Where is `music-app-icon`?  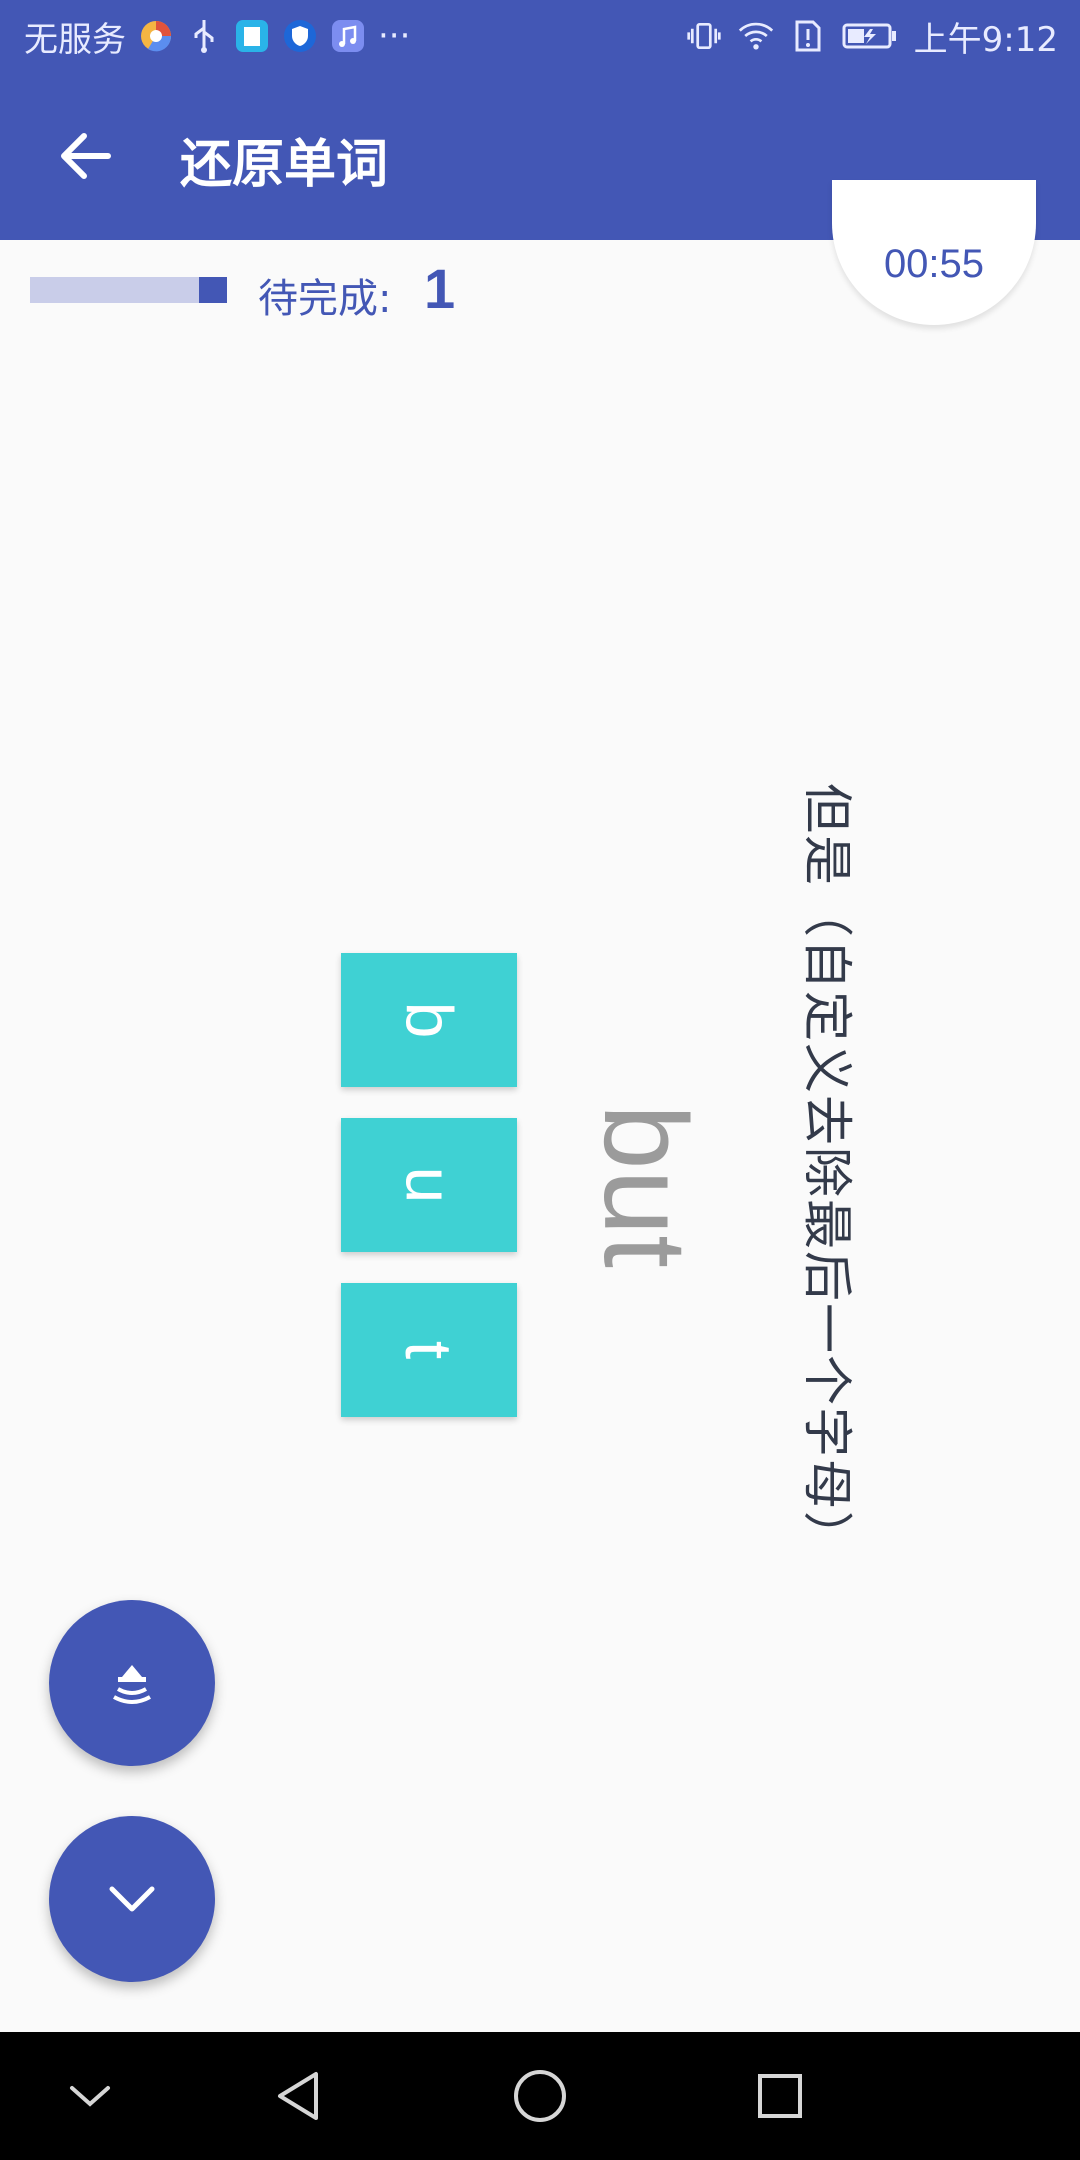
music-app-icon is located at coordinates (348, 36).